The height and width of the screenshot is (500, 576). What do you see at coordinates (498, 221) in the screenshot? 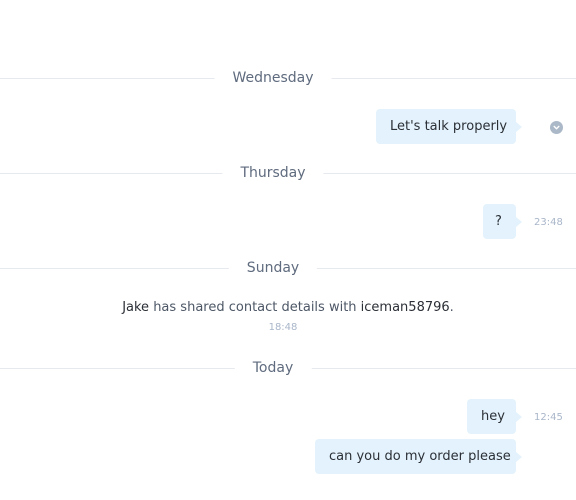
I see `message-text: ?` at bounding box center [498, 221].